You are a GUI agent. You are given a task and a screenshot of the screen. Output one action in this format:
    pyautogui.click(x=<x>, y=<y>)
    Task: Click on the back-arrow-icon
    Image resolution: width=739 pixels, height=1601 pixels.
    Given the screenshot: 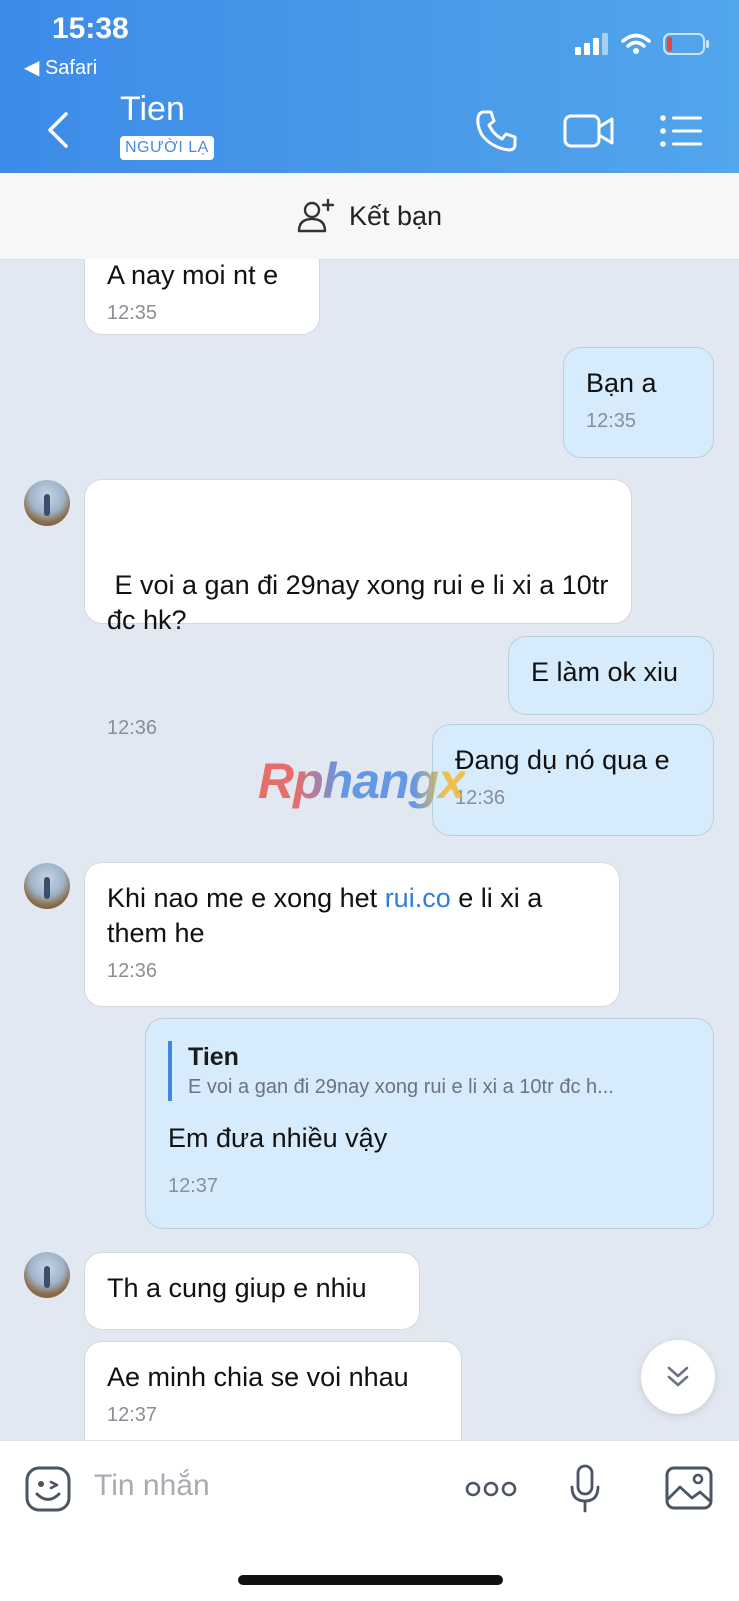 What is the action you would take?
    pyautogui.click(x=60, y=130)
    